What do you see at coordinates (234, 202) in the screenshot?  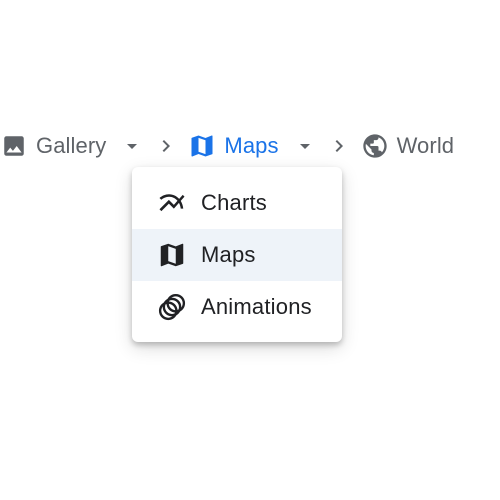 I see `menu-item-label: Charts` at bounding box center [234, 202].